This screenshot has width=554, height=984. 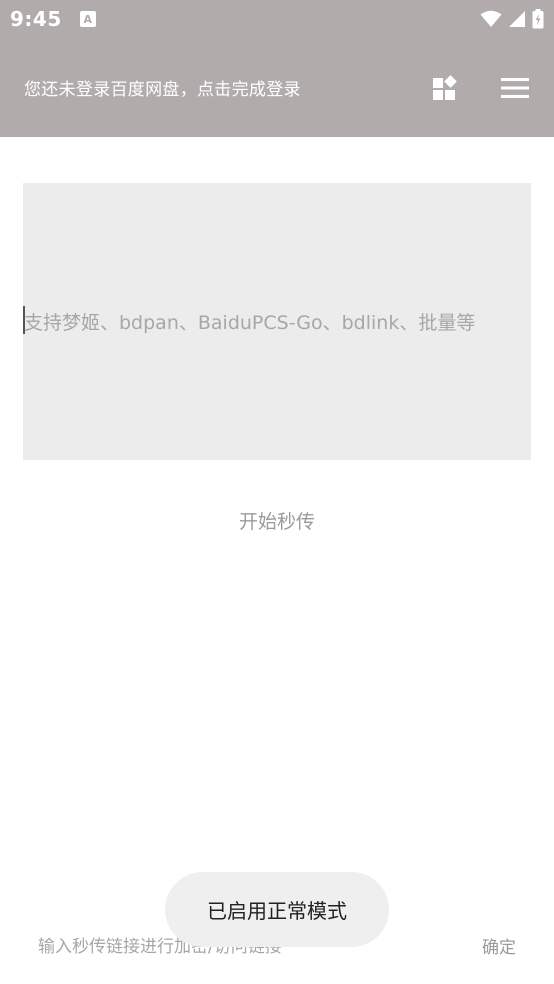 I want to click on app-bar: 您还未登录百度网盘，点击完成登录, so click(x=277, y=87).